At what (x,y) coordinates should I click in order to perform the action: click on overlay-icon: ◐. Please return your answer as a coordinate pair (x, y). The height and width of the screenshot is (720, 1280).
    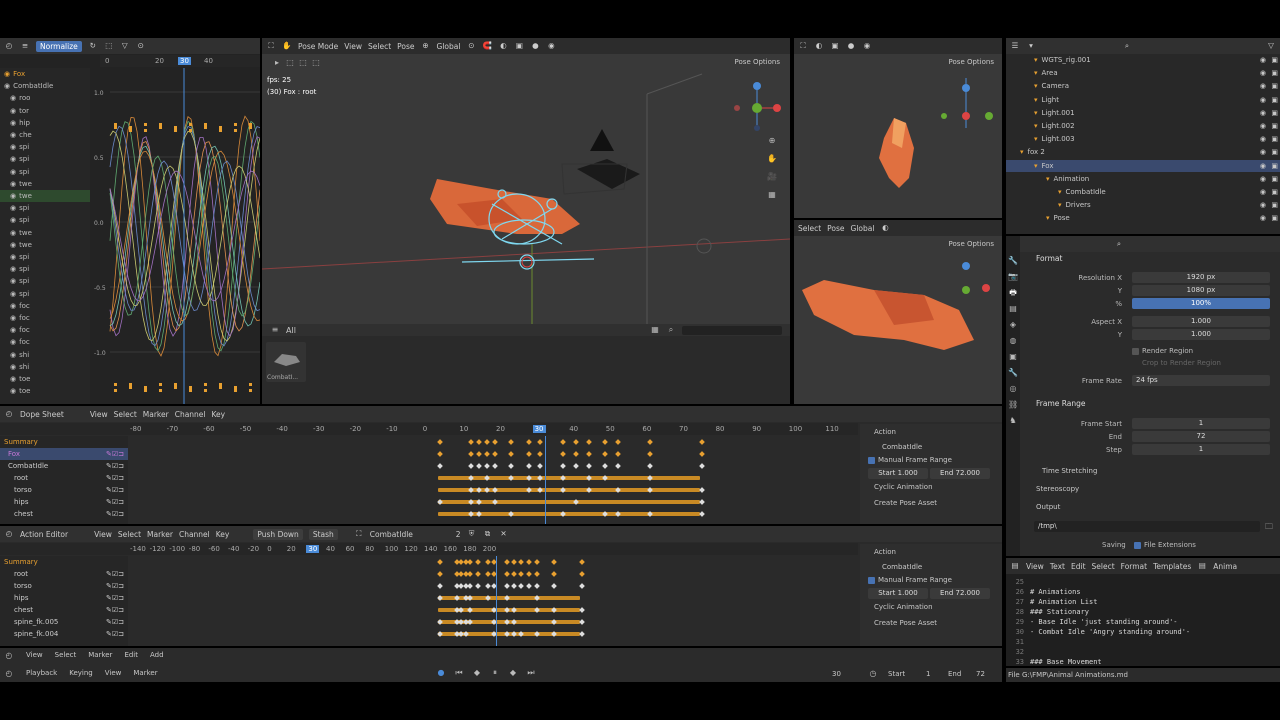
    Looking at the image, I should click on (819, 46).